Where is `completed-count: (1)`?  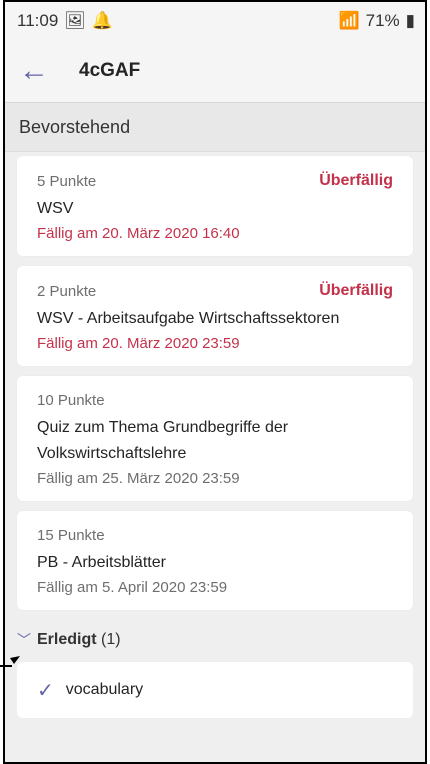
completed-count: (1) is located at coordinates (111, 639).